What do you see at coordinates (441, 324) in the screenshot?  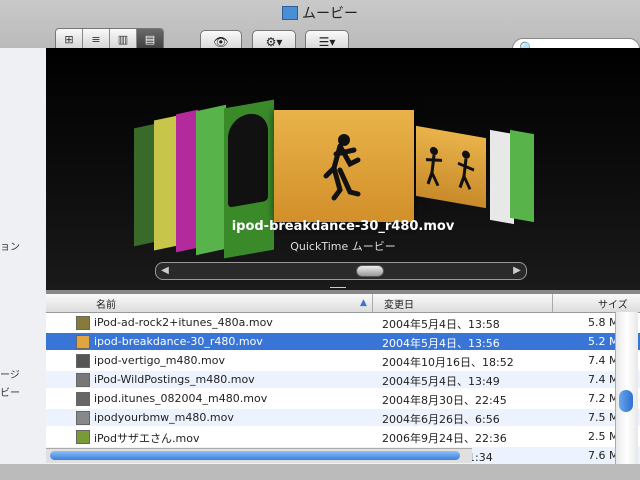 I see `file-date: 2004年5月4日、13:58` at bounding box center [441, 324].